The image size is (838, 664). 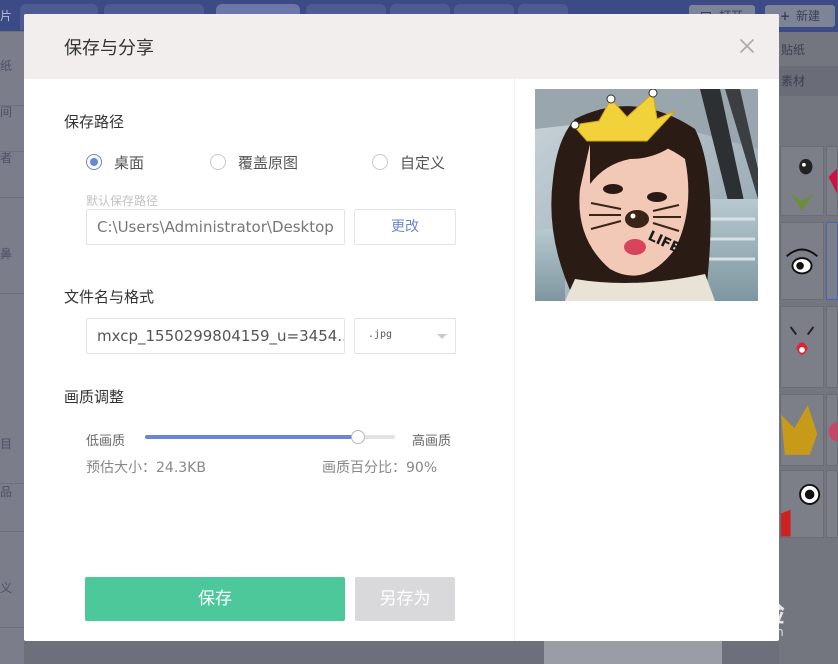 I want to click on radio-custom: 自定义, so click(x=408, y=162).